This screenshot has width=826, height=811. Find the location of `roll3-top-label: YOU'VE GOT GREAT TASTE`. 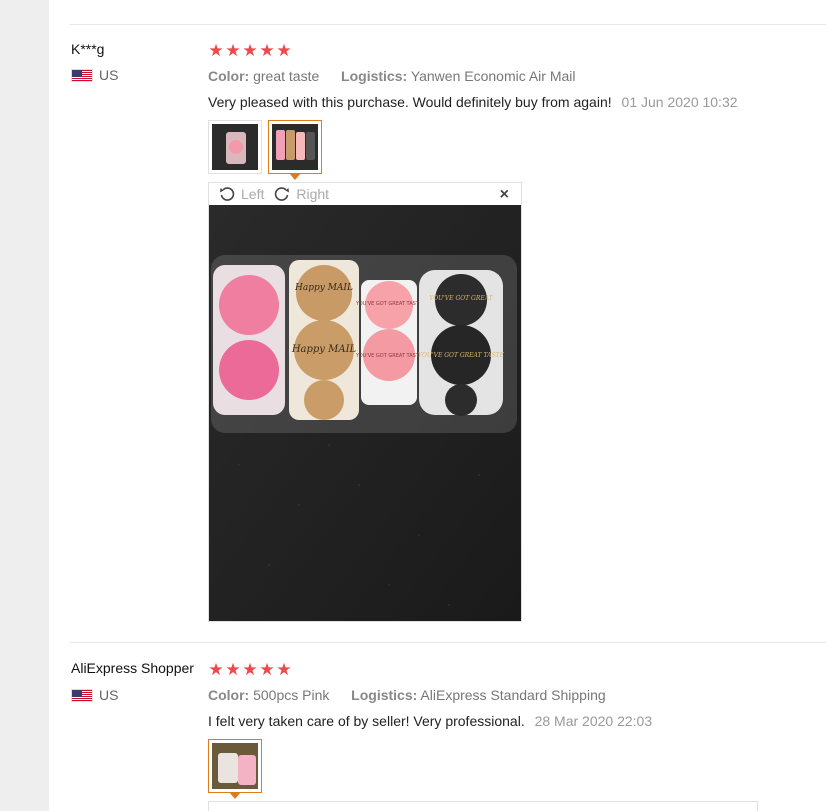

roll3-top-label: YOU'VE GOT GREAT TASTE is located at coordinates (388, 304).